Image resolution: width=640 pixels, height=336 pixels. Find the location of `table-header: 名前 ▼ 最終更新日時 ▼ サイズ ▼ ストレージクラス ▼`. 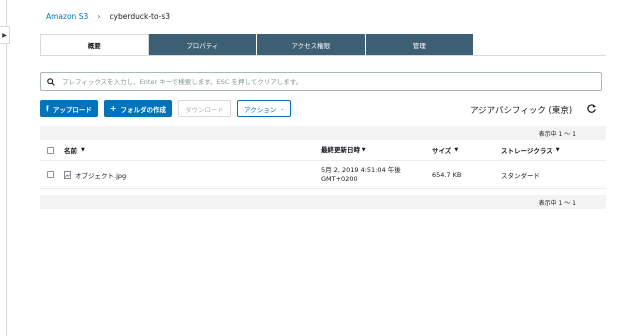

table-header: 名前 ▼ 最終更新日時 ▼ サイズ ▼ ストレージクラス ▼ is located at coordinates (323, 150).